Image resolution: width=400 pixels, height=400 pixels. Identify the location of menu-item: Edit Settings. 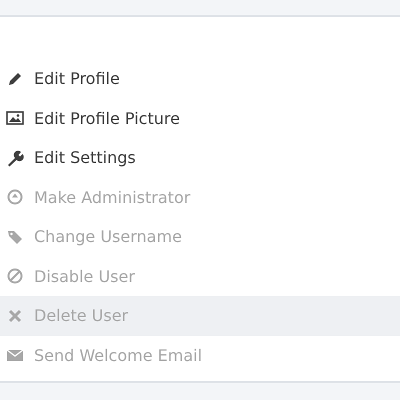
(200, 158).